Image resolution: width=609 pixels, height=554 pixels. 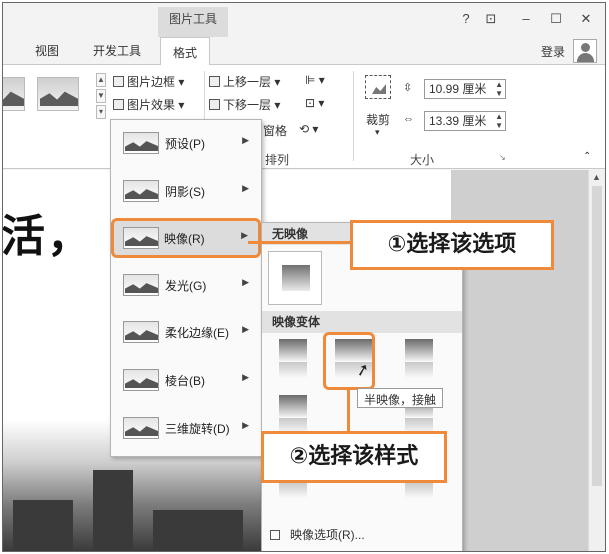 What do you see at coordinates (526, 18) in the screenshot?
I see `minimize-icon: –` at bounding box center [526, 18].